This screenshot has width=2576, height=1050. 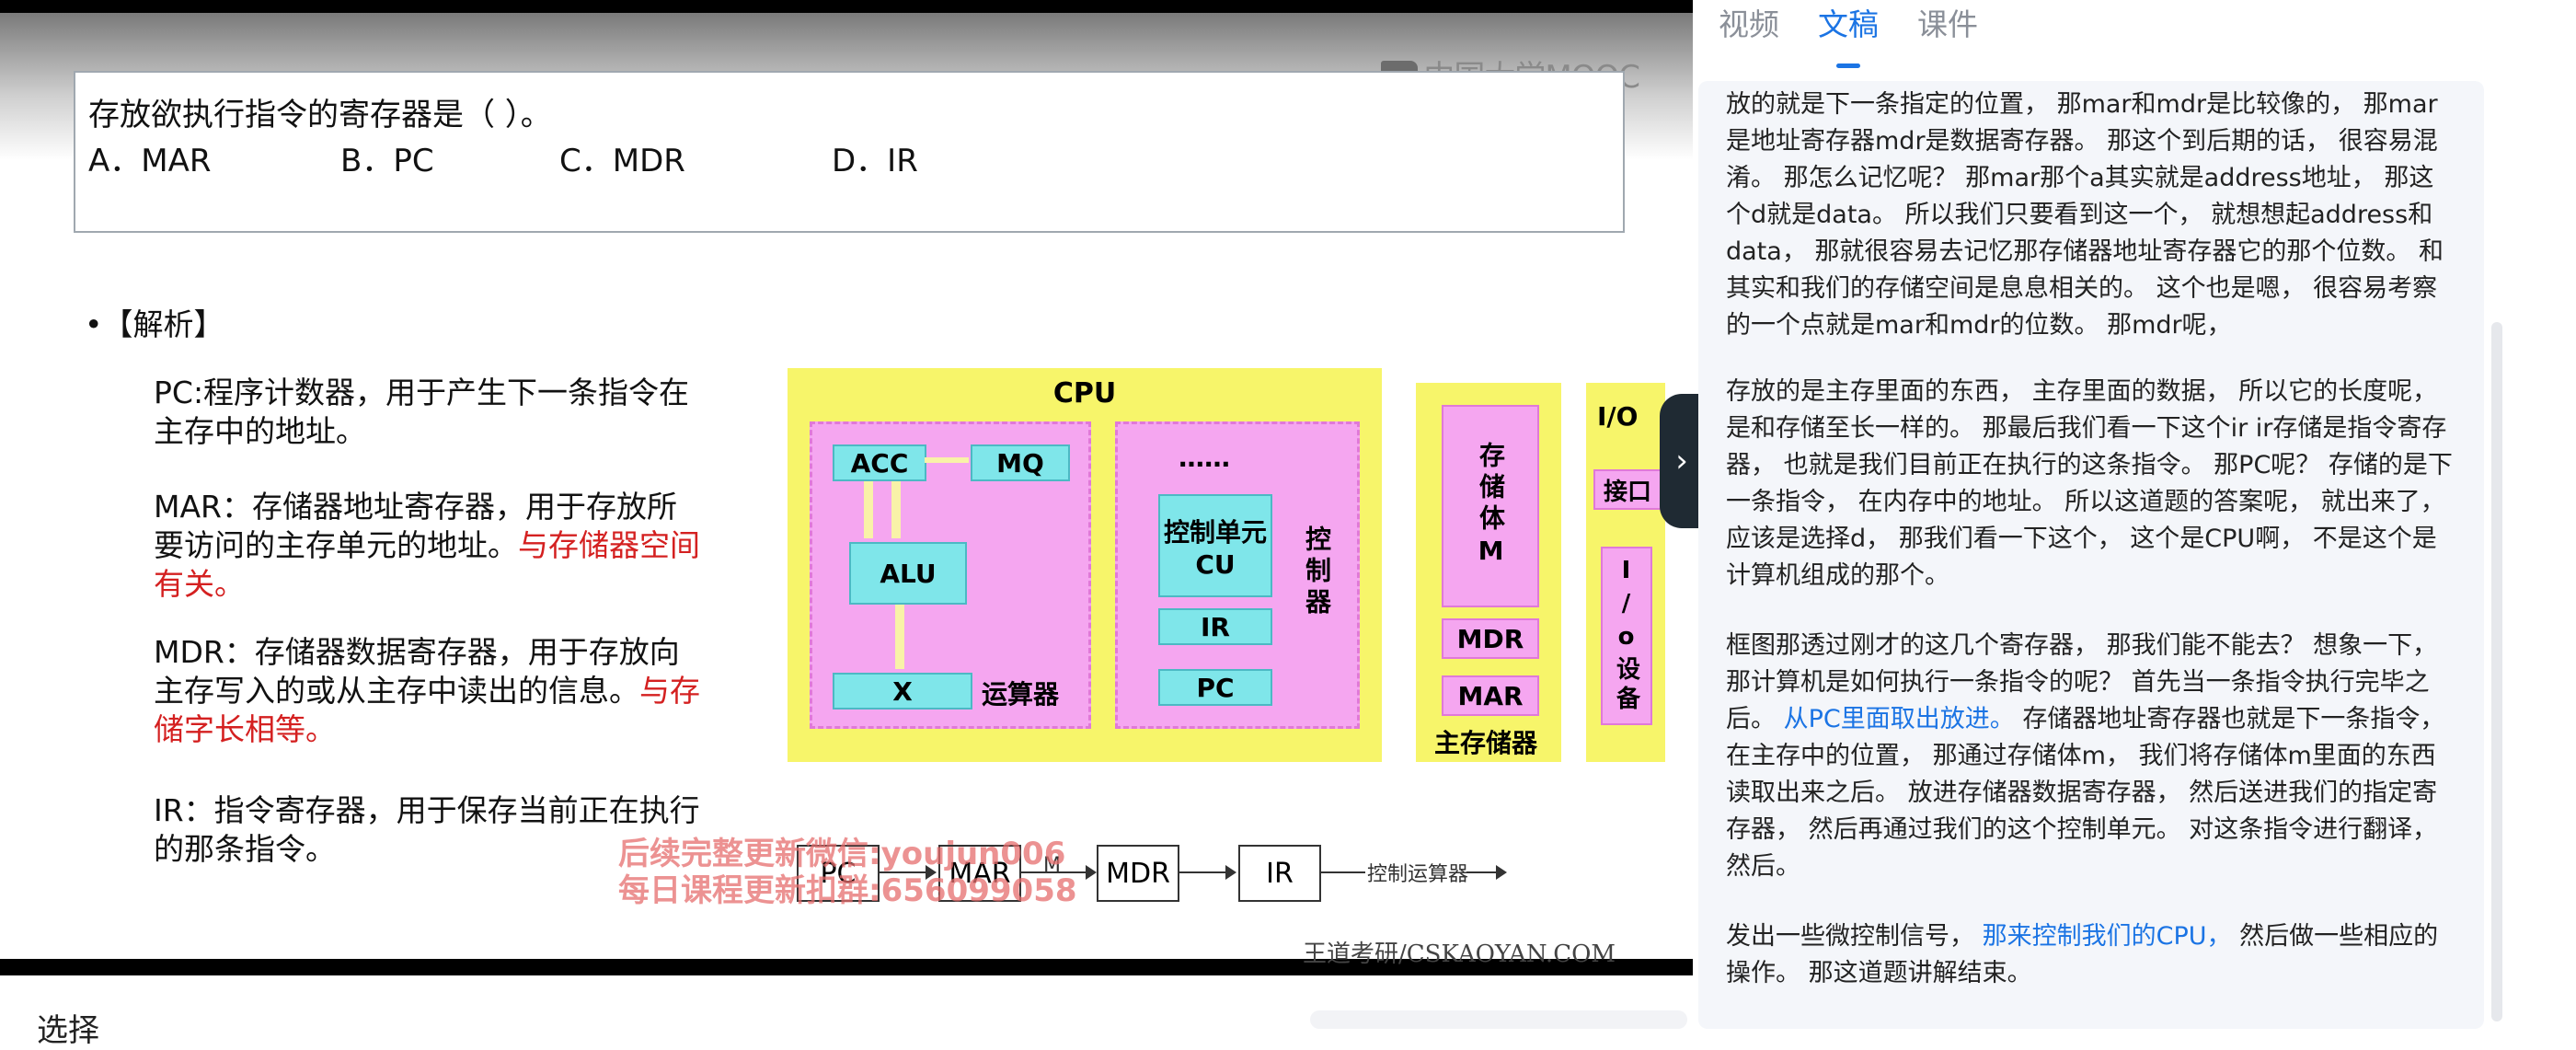 I want to click on option-c: C．MDR, so click(x=622, y=161).